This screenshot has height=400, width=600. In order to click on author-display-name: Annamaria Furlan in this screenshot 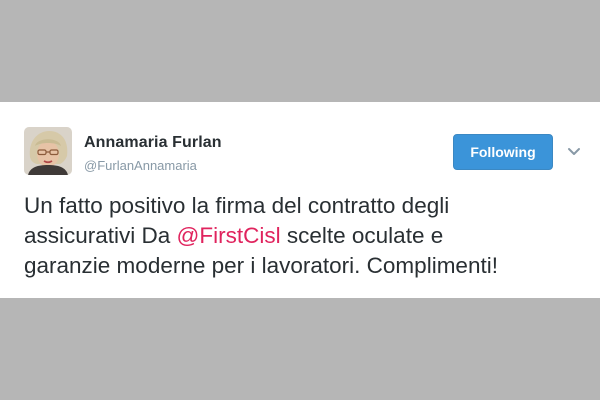, I will do `click(153, 143)`.